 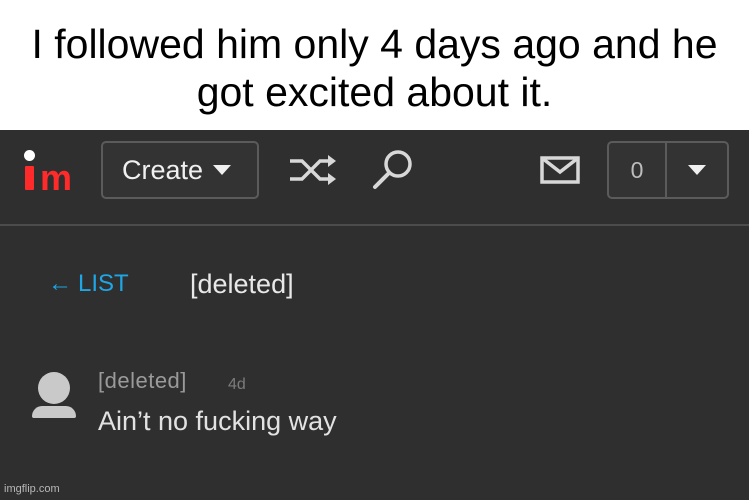 I want to click on site-logo: m, so click(x=52, y=173).